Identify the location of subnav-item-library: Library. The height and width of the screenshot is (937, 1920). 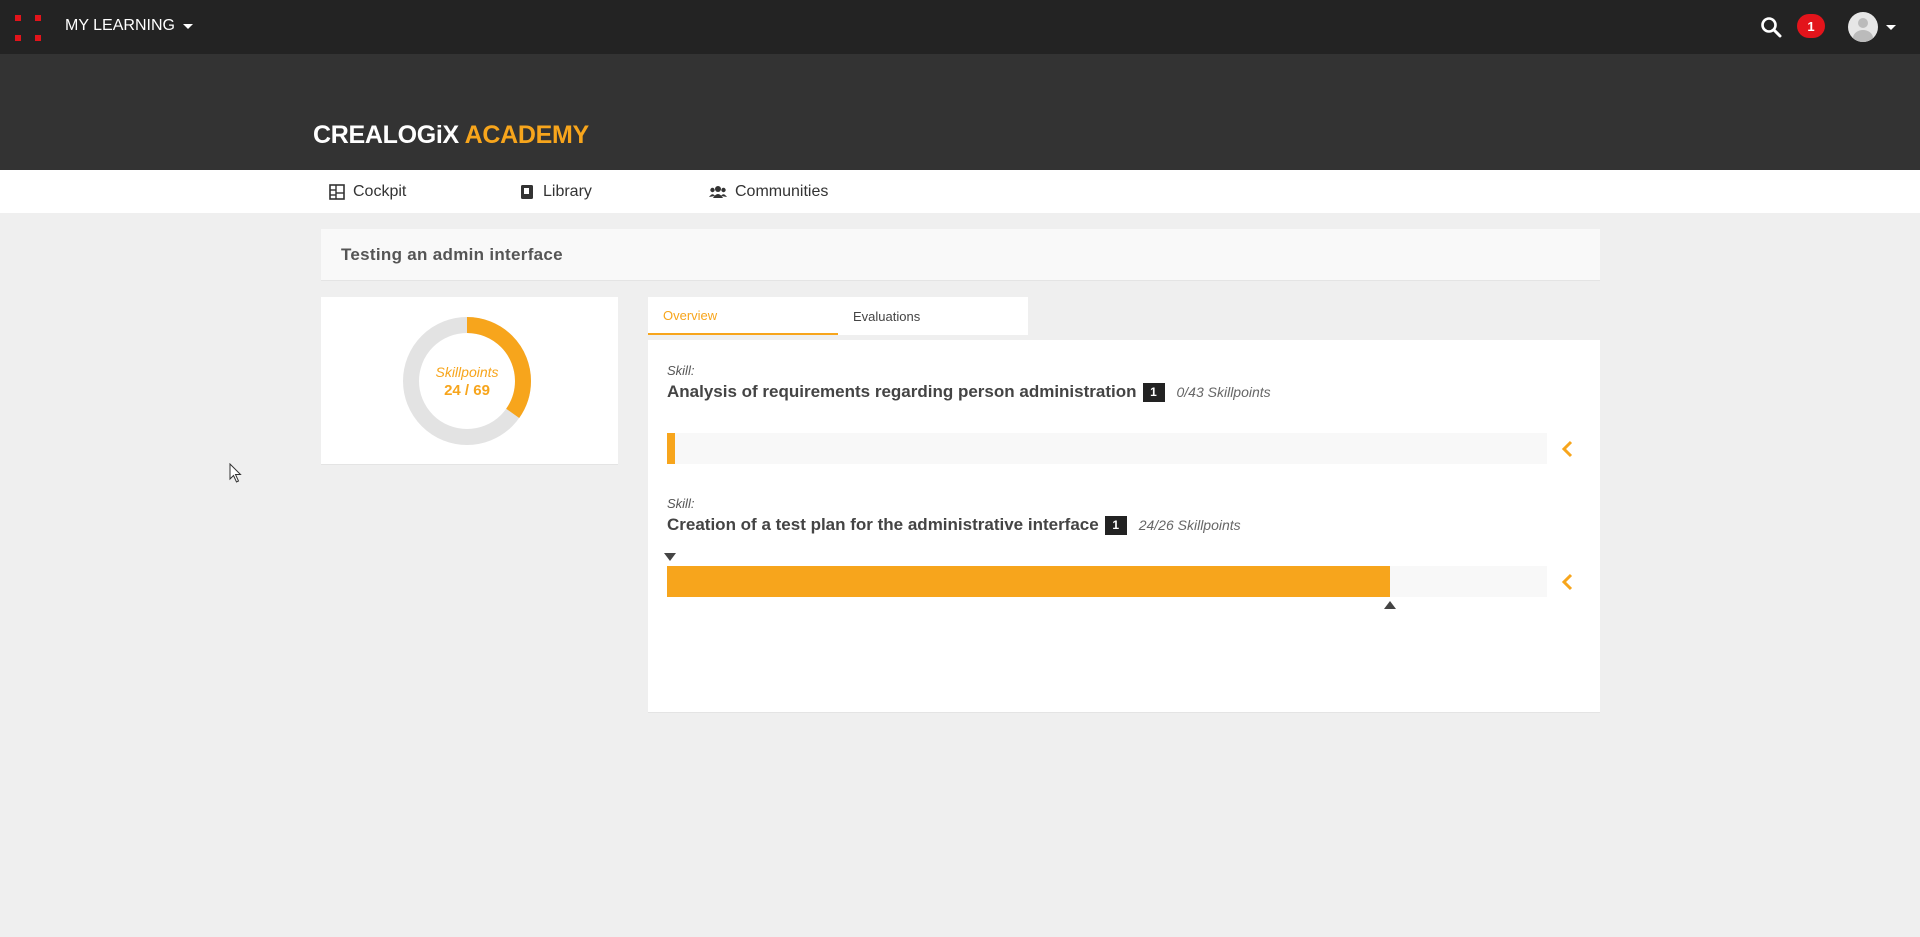
(555, 191).